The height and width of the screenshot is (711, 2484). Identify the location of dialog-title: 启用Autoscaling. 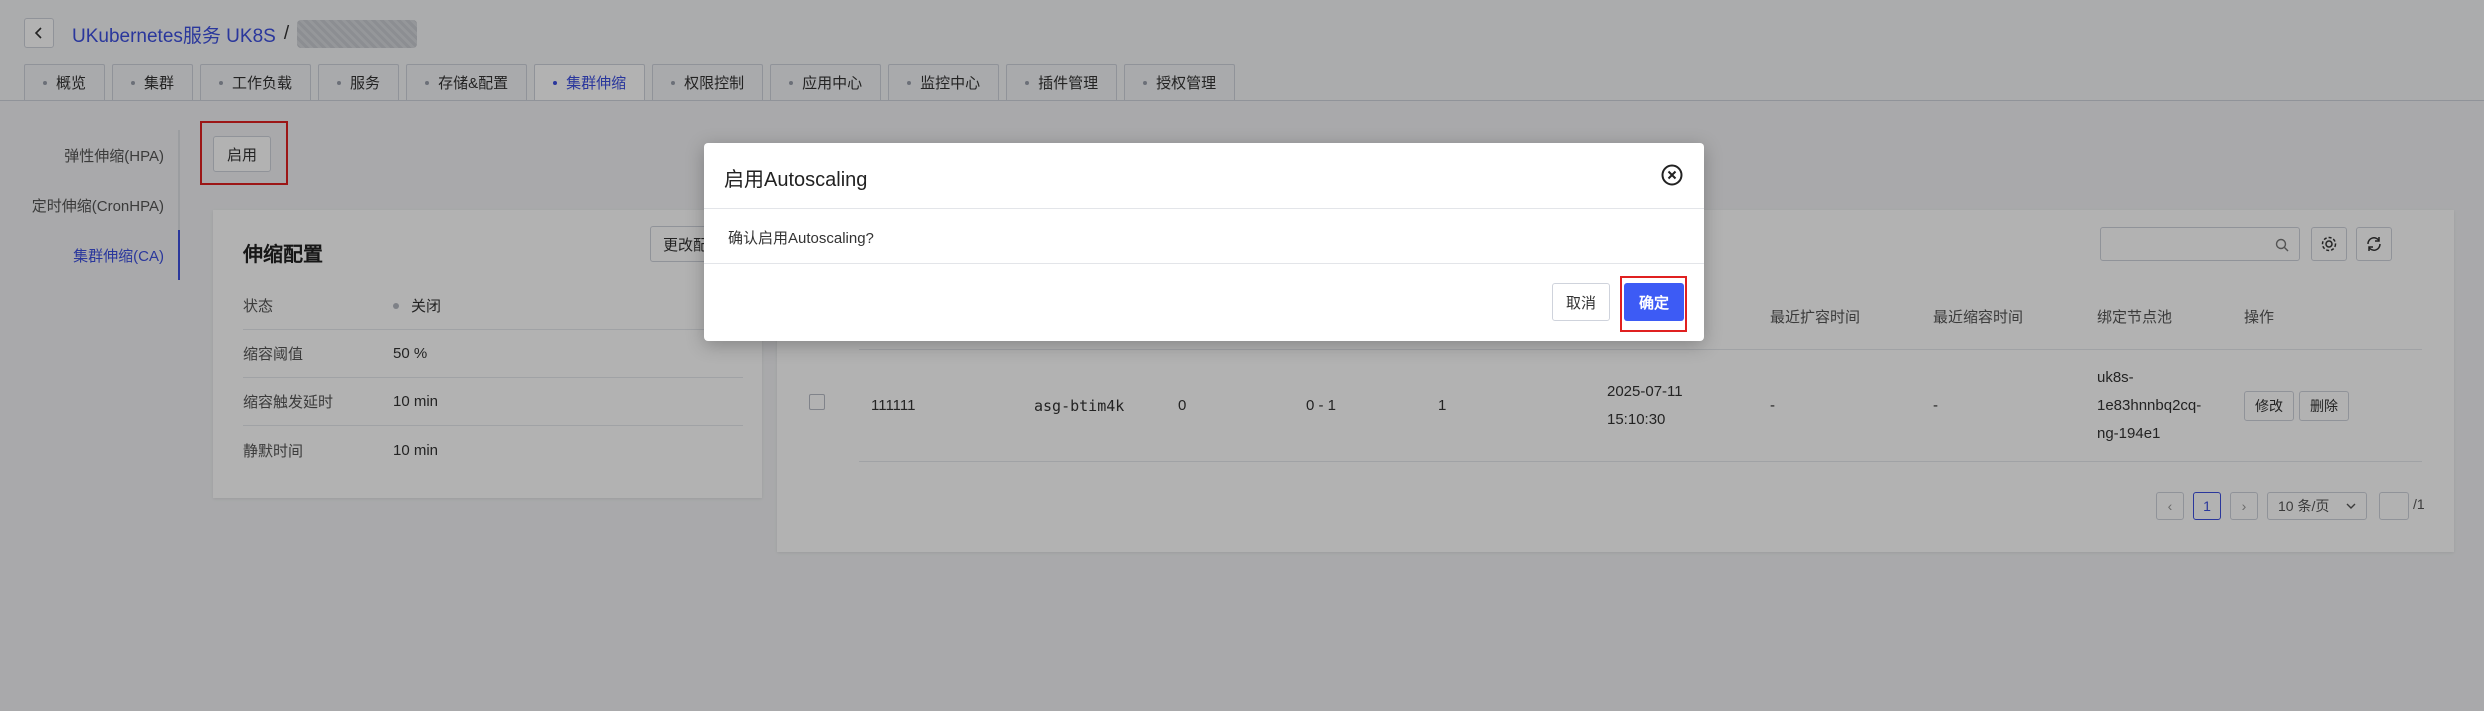
(796, 180).